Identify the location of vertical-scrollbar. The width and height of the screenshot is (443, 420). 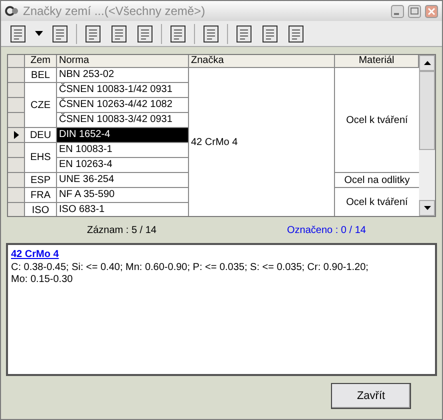
(427, 135).